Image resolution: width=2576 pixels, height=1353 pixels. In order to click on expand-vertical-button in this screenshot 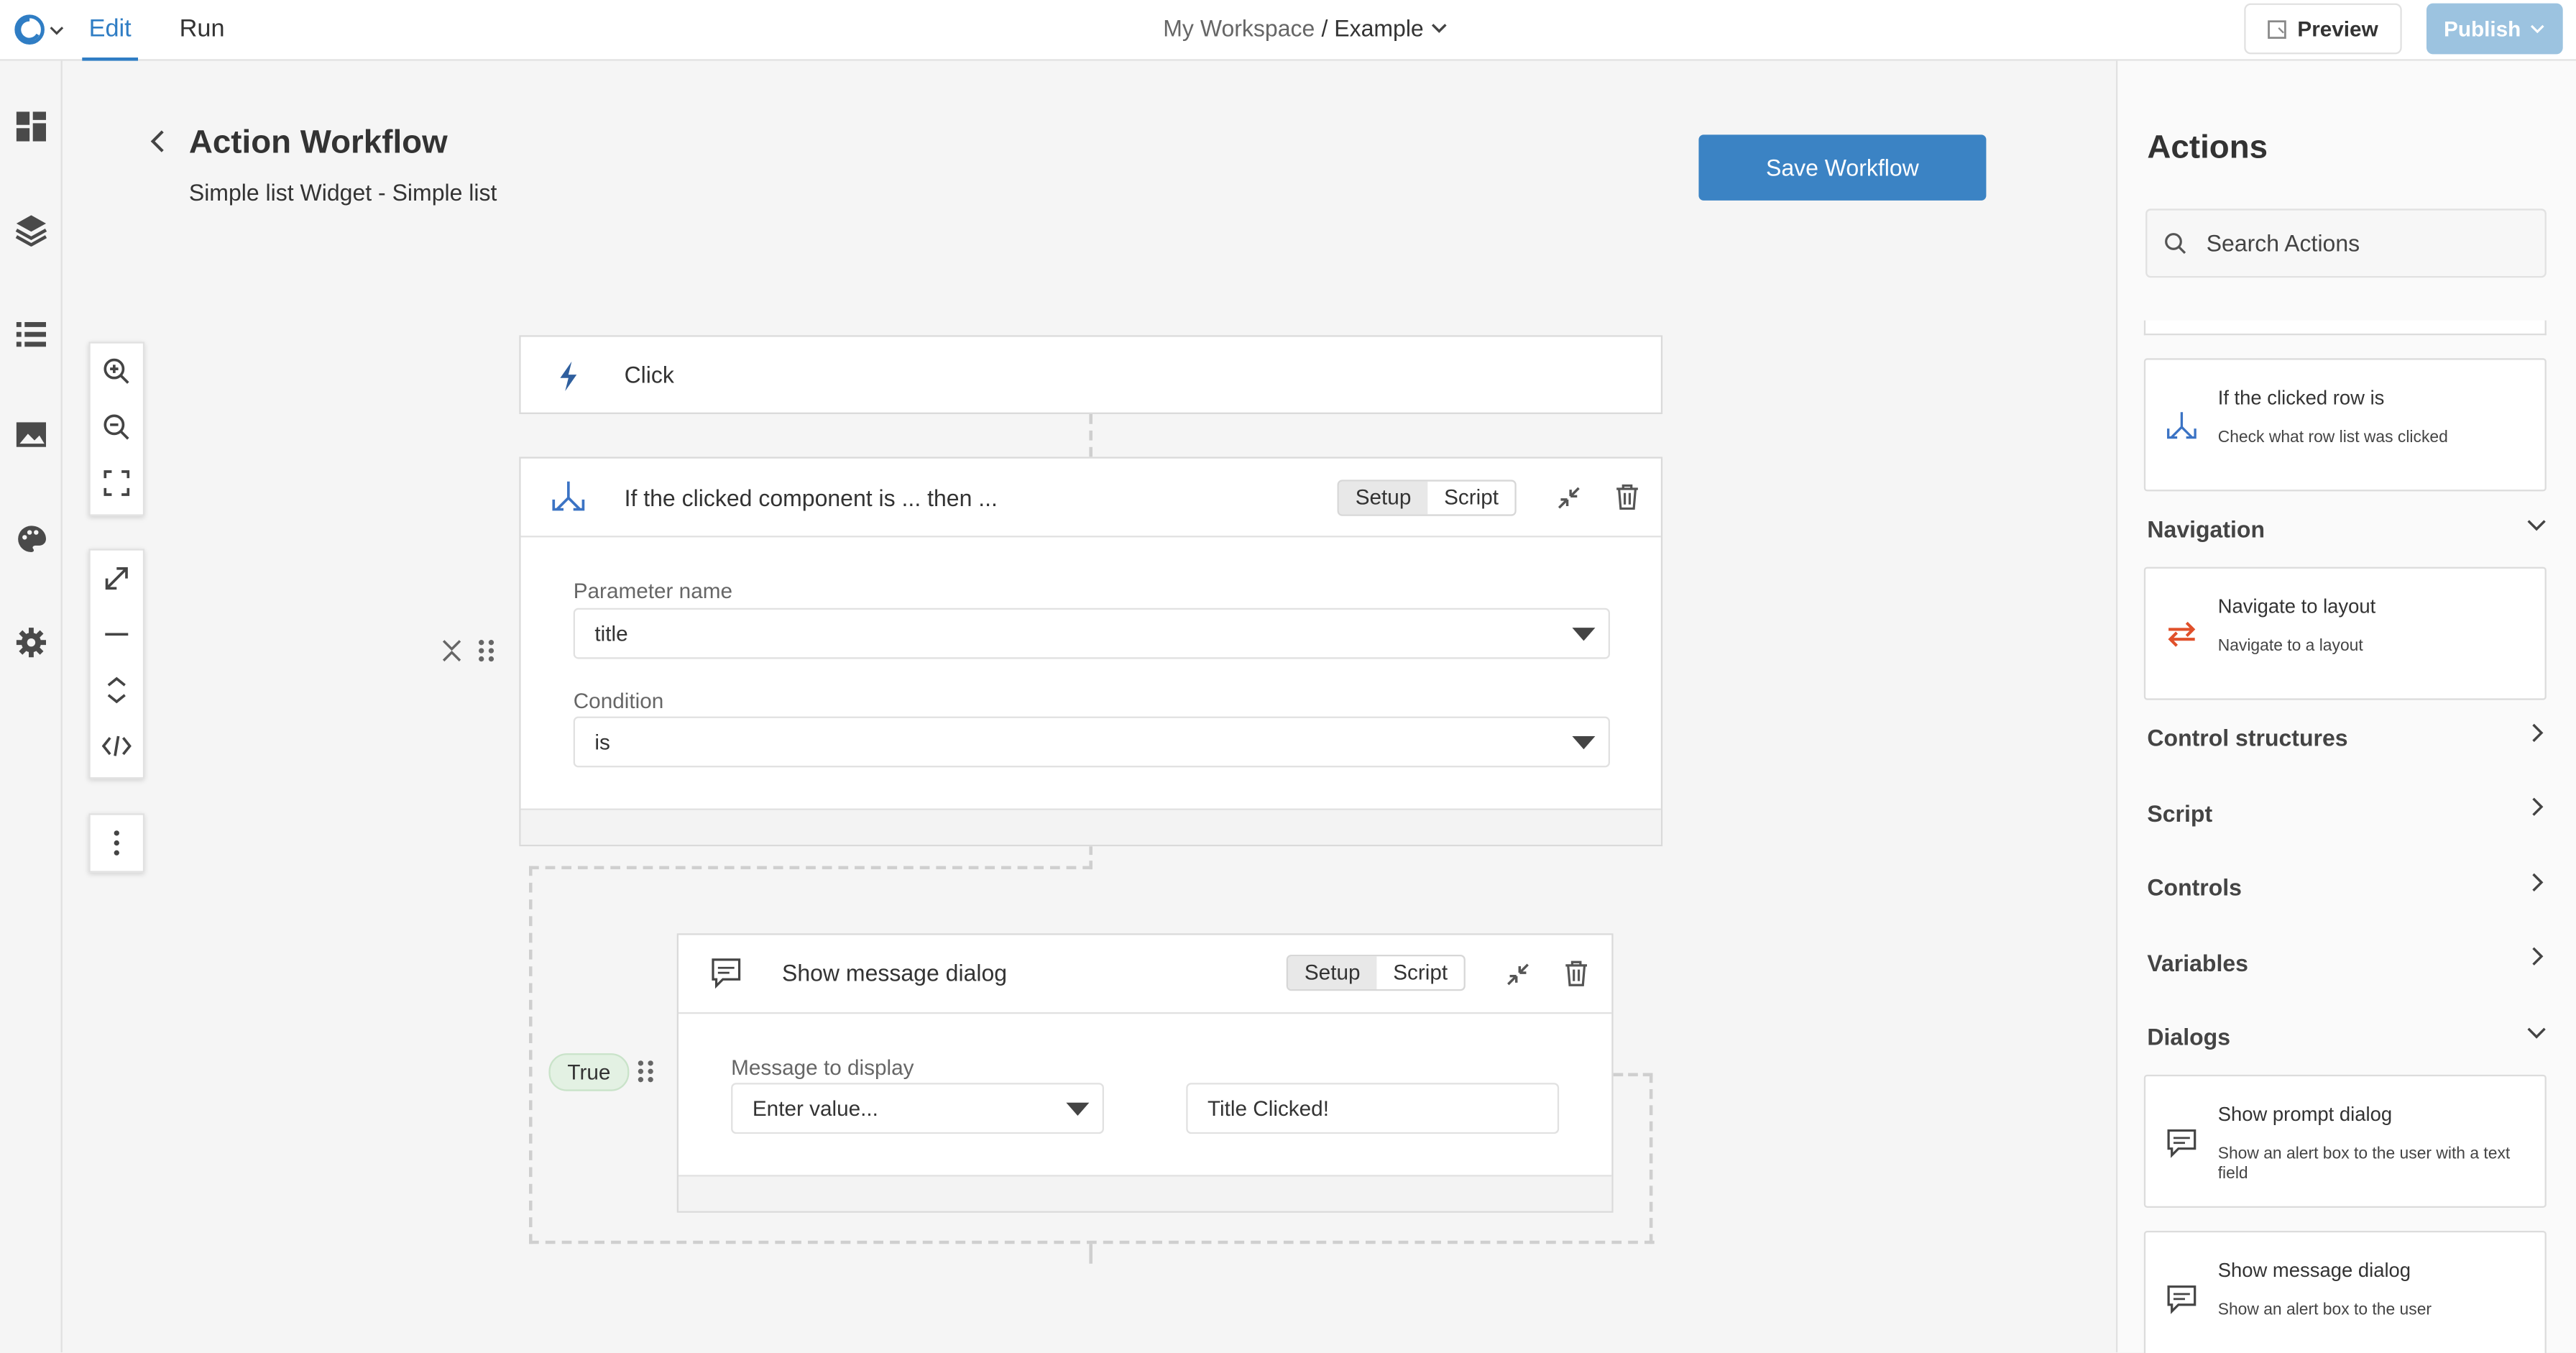, I will do `click(117, 690)`.